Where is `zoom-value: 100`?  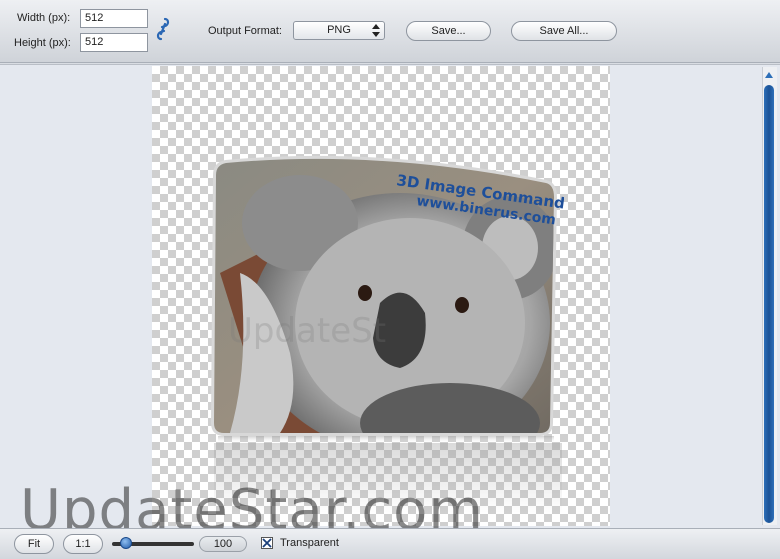 zoom-value: 100 is located at coordinates (223, 544).